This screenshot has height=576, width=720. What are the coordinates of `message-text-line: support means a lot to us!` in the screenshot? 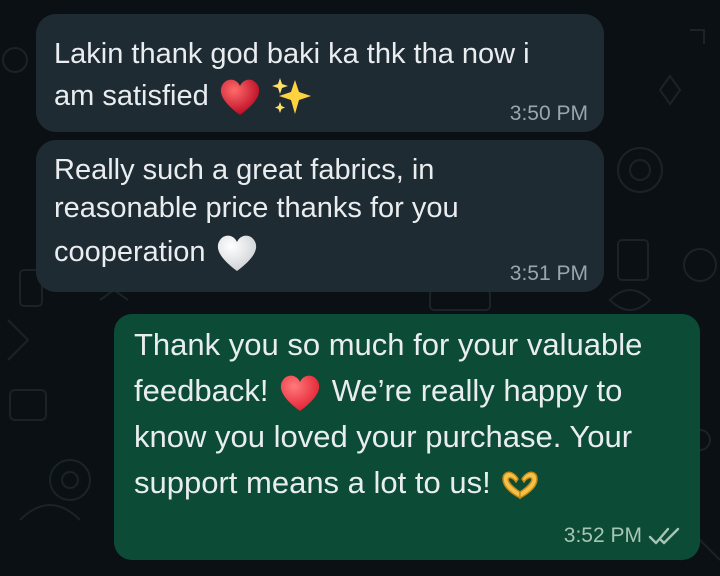 It's located at (337, 483).